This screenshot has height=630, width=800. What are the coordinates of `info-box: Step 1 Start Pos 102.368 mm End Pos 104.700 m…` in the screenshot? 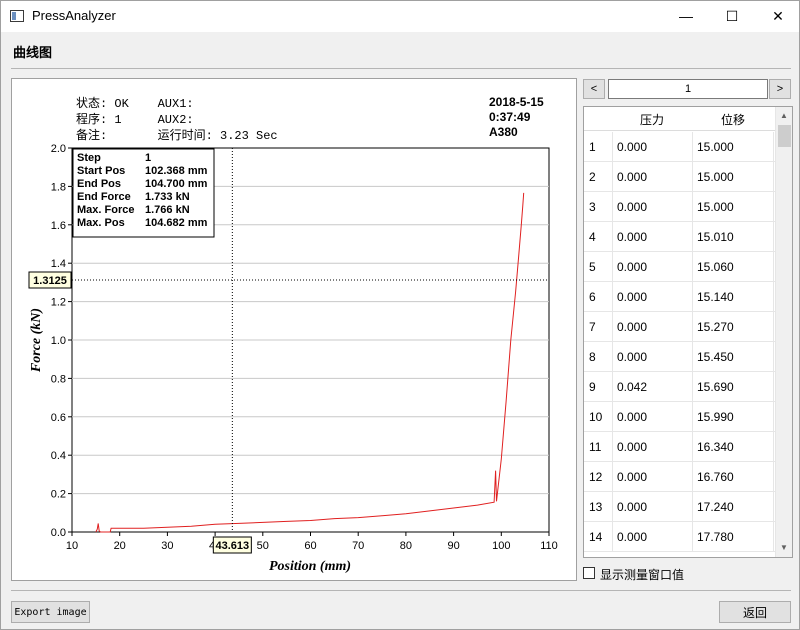 It's located at (143, 193).